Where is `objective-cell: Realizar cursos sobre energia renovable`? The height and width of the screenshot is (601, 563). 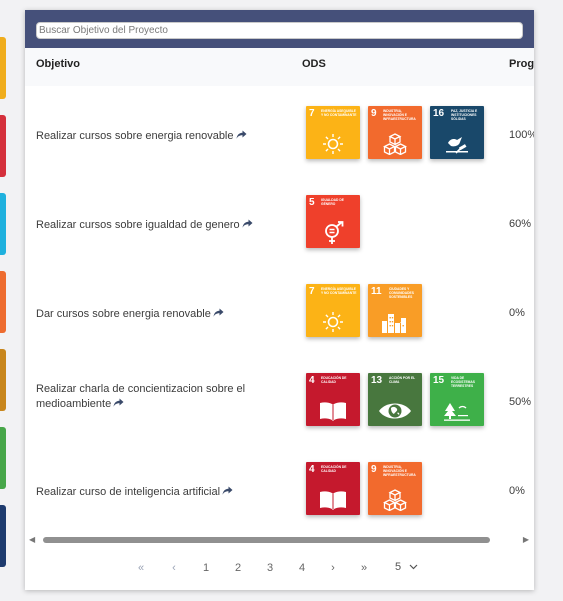
objective-cell: Realizar cursos sobre energia renovable is located at coordinates (156, 136).